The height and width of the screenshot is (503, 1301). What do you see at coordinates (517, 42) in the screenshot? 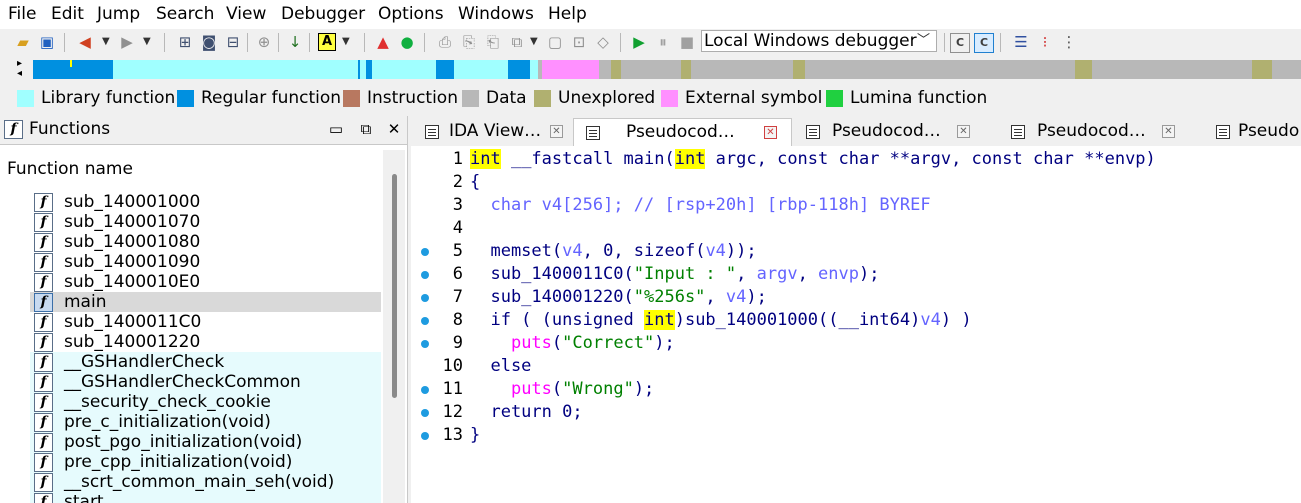
I see `run-to-icon: ⧉` at bounding box center [517, 42].